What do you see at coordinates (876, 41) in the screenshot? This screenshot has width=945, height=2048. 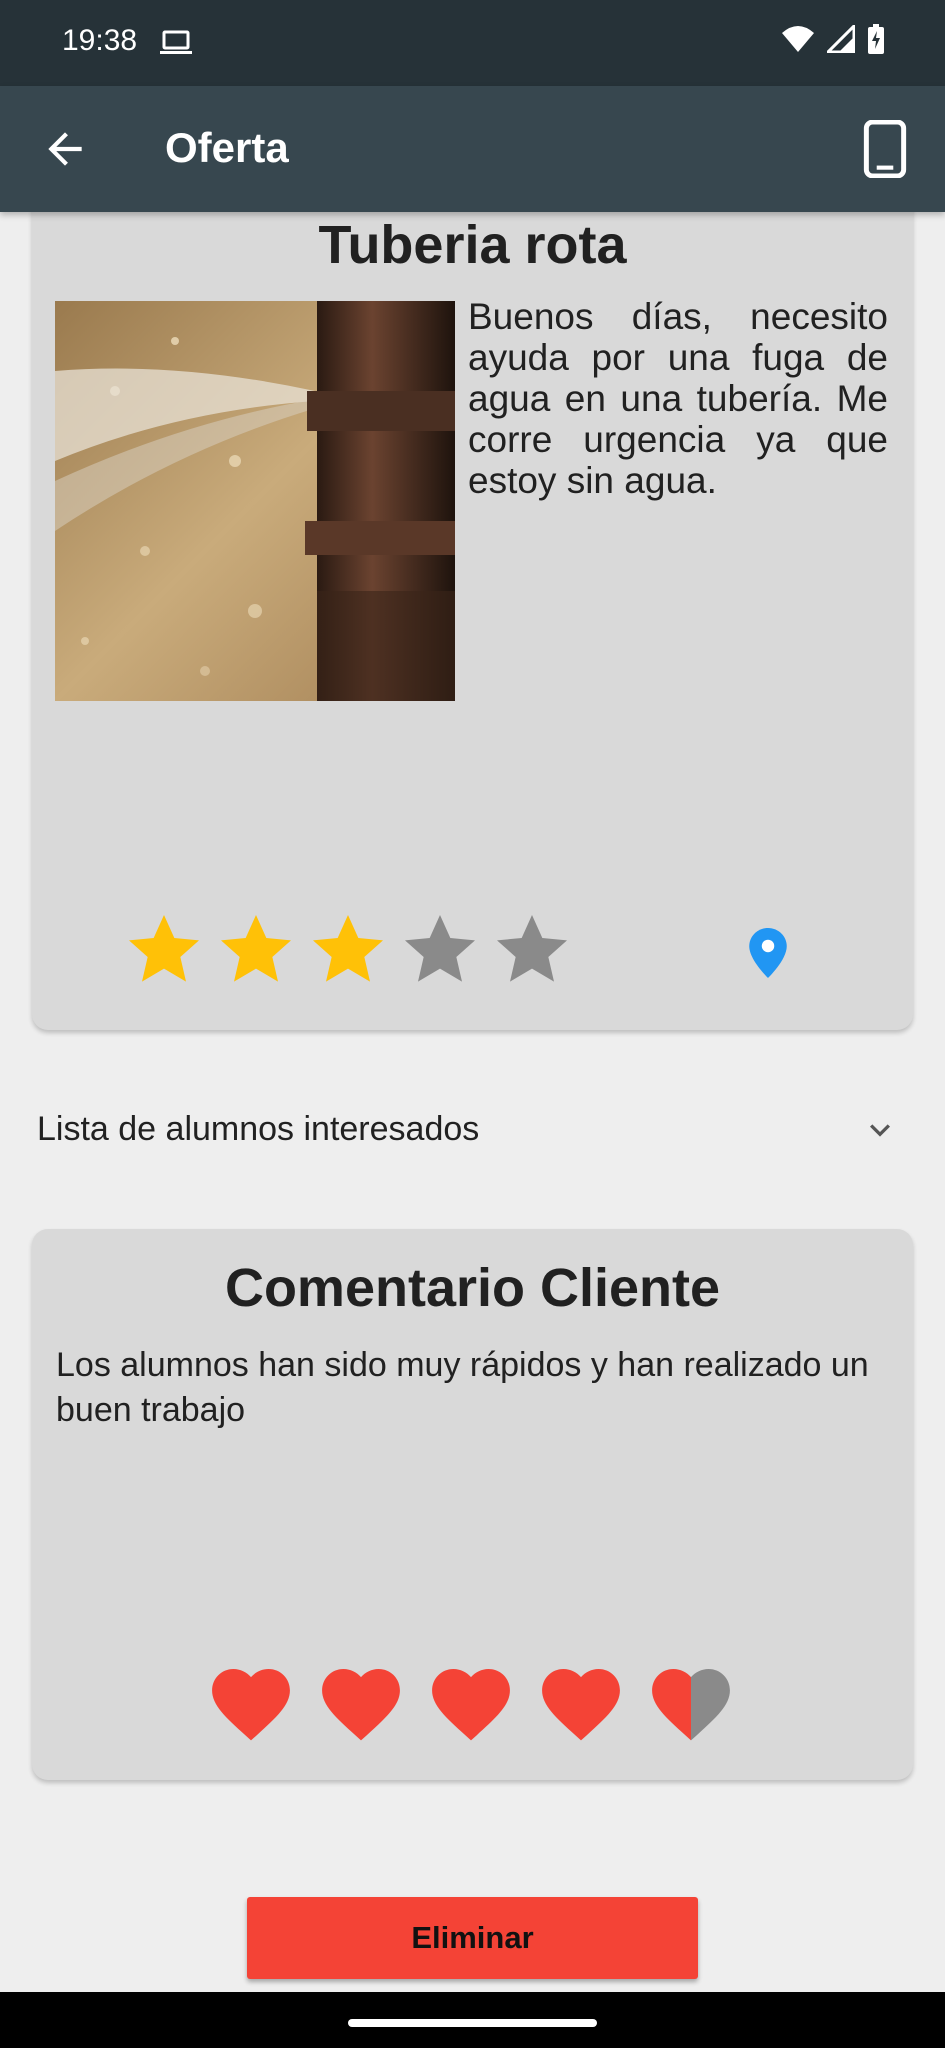 I see `battery-charging-icon` at bounding box center [876, 41].